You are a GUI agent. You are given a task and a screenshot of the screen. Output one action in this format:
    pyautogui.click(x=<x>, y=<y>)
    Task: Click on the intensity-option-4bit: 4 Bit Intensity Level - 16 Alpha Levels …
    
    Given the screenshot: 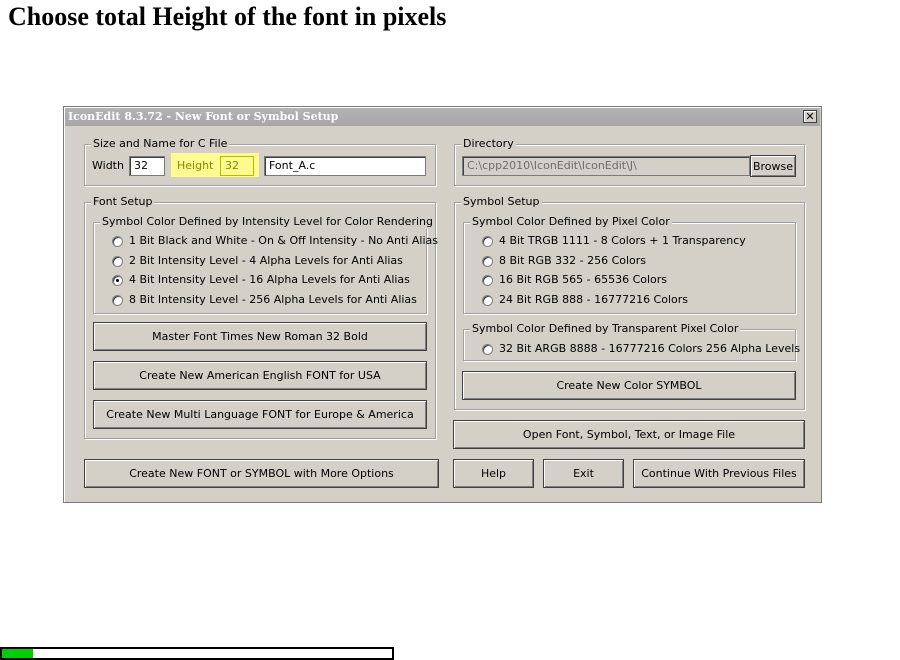 What is the action you would take?
    pyautogui.click(x=261, y=280)
    